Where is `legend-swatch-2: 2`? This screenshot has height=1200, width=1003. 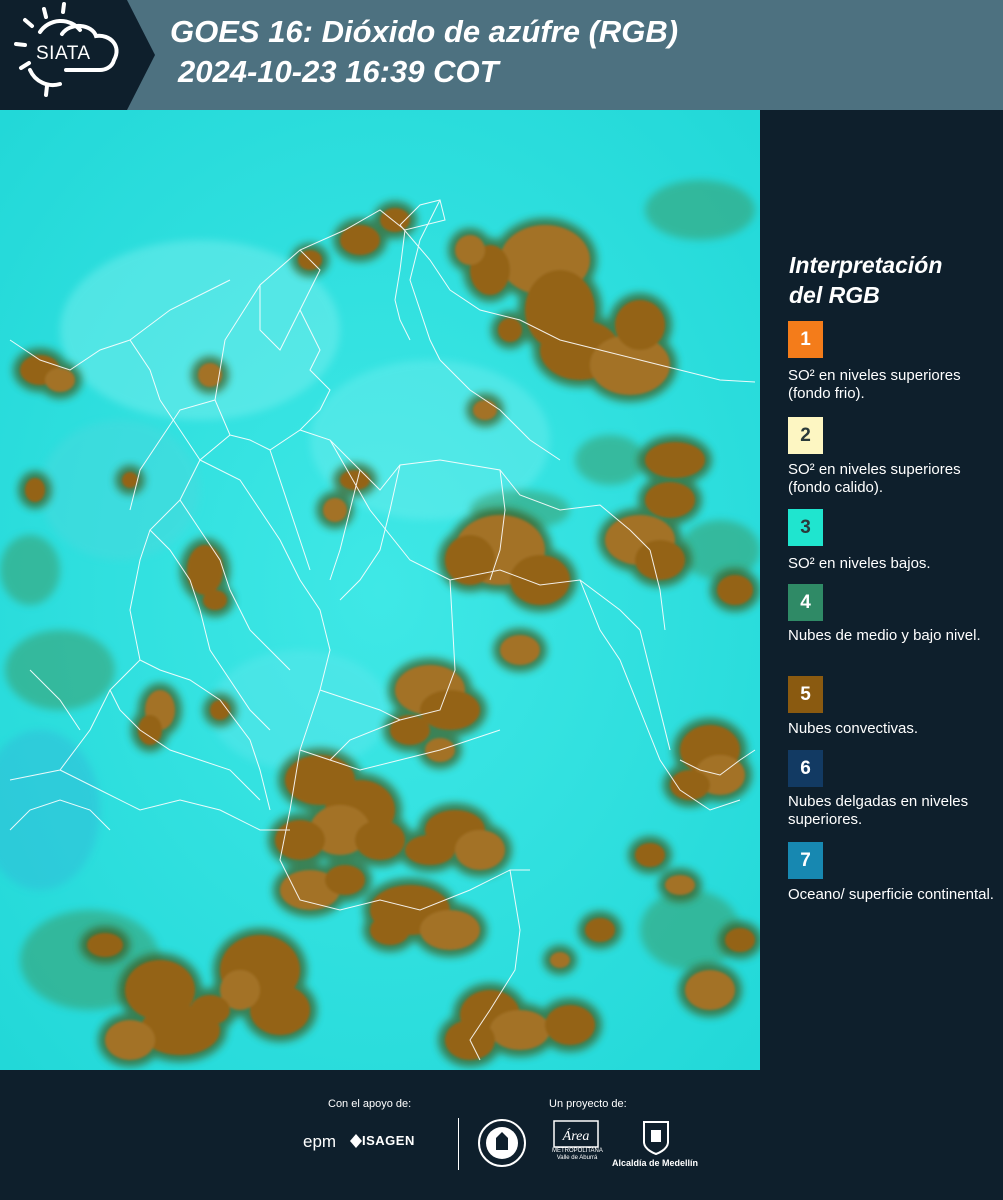 legend-swatch-2: 2 is located at coordinates (805, 435).